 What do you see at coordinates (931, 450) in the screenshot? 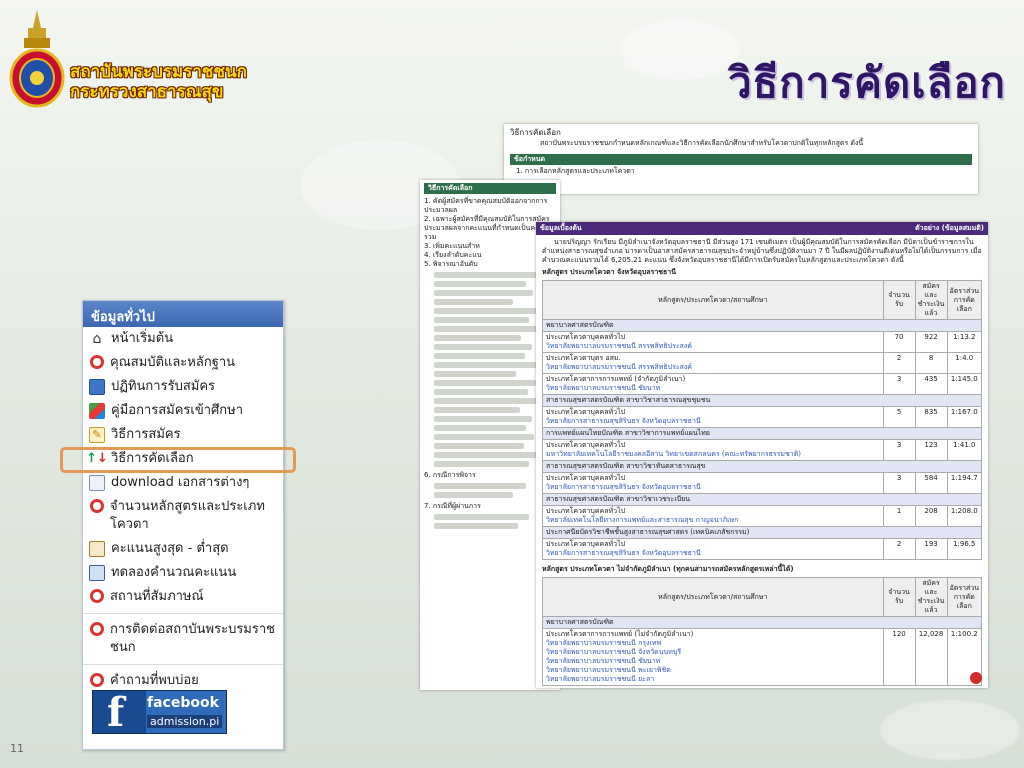
I see `table-applied-cell: 123` at bounding box center [931, 450].